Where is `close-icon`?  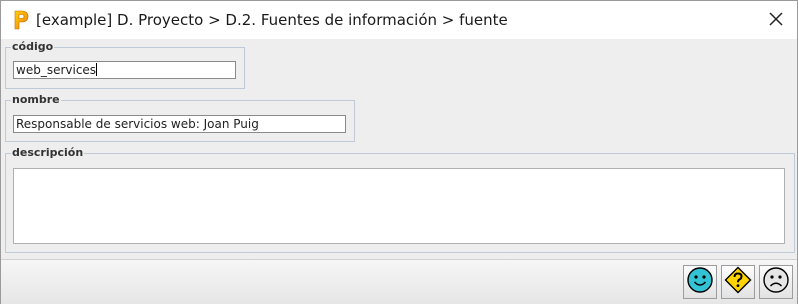
close-icon is located at coordinates (776, 20).